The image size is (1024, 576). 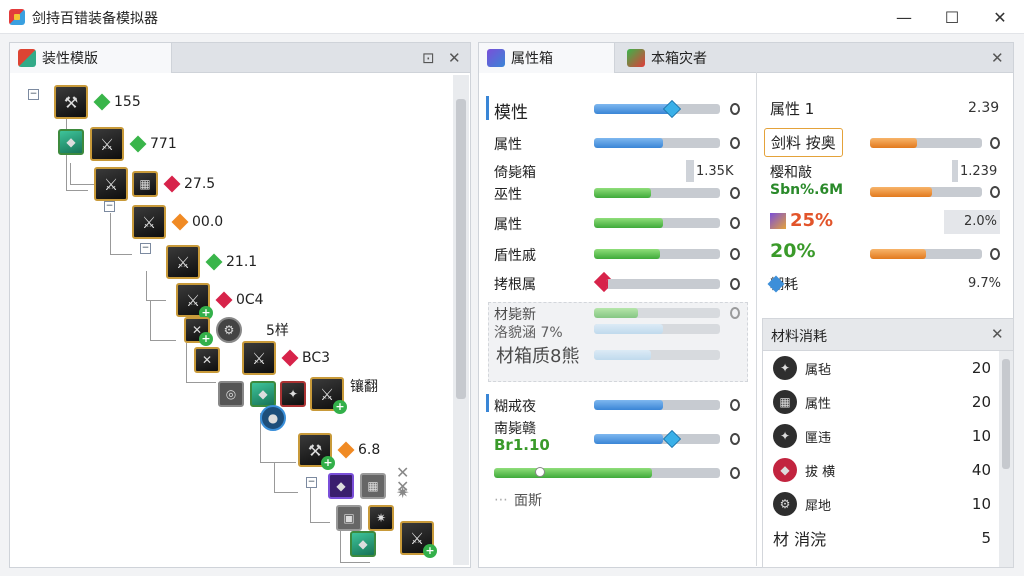 I want to click on material-scroll-thumb, so click(x=1006, y=414).